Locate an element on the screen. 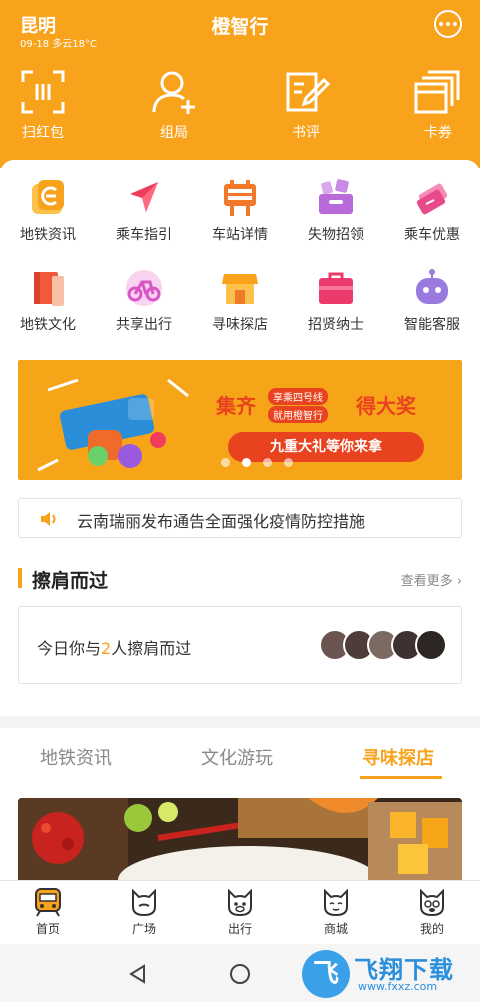 The image size is (480, 1002). active-tab-indicator is located at coordinates (401, 777).